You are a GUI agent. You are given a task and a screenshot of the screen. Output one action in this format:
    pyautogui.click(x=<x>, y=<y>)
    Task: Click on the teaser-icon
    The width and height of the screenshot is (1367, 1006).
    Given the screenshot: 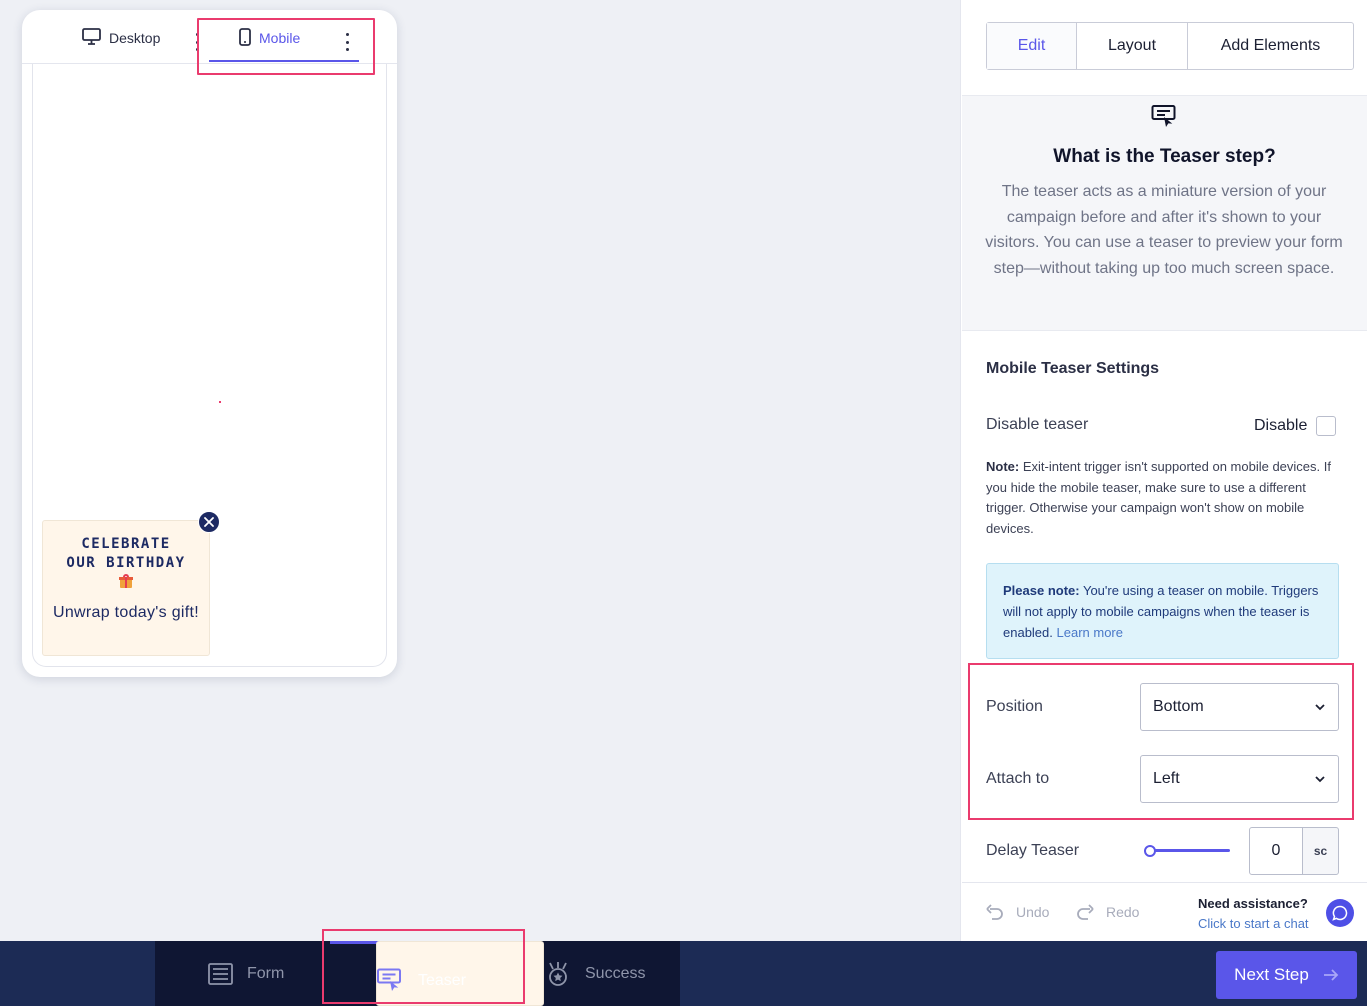 What is the action you would take?
    pyautogui.click(x=1164, y=119)
    